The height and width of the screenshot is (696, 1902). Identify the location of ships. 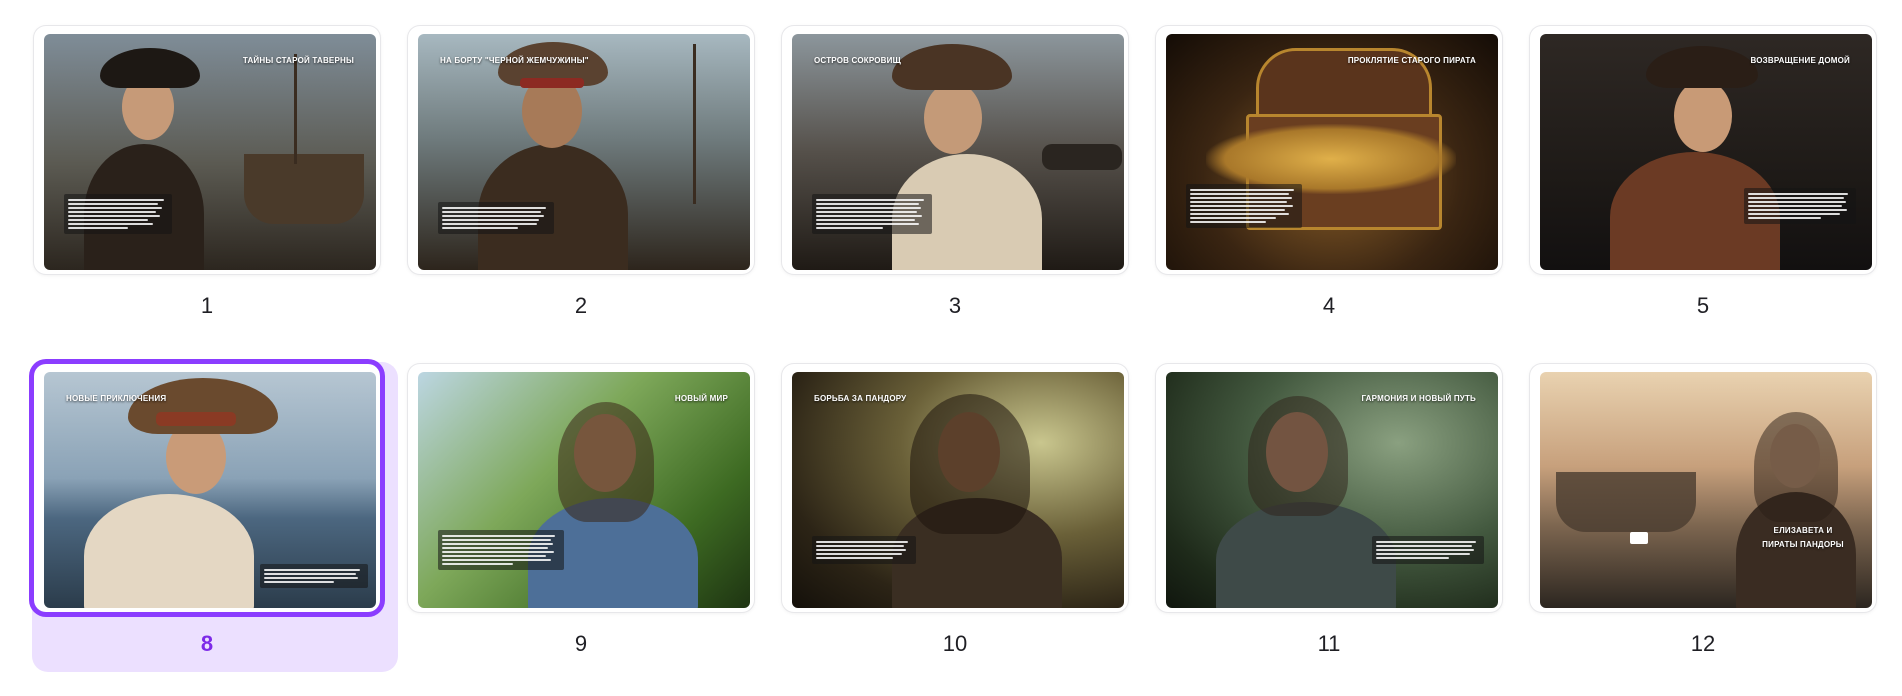
(1626, 502).